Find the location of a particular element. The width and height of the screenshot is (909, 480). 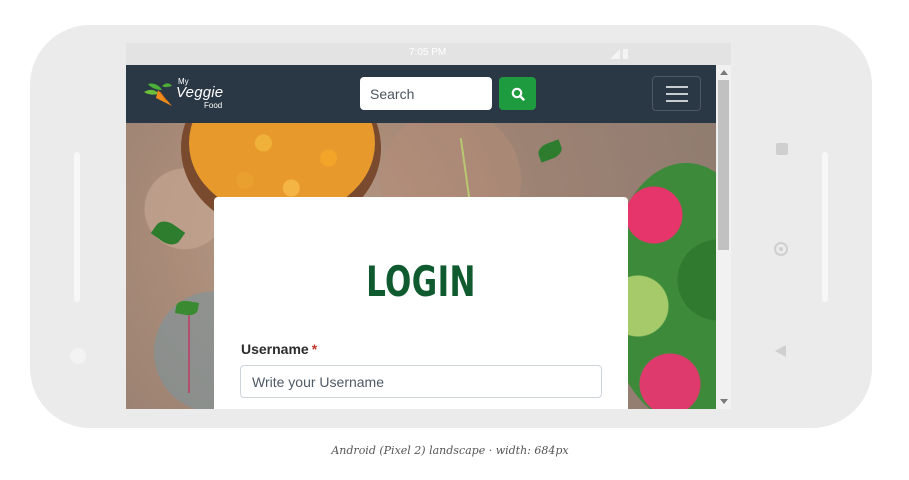

phone-side-slot-right is located at coordinates (825, 227).